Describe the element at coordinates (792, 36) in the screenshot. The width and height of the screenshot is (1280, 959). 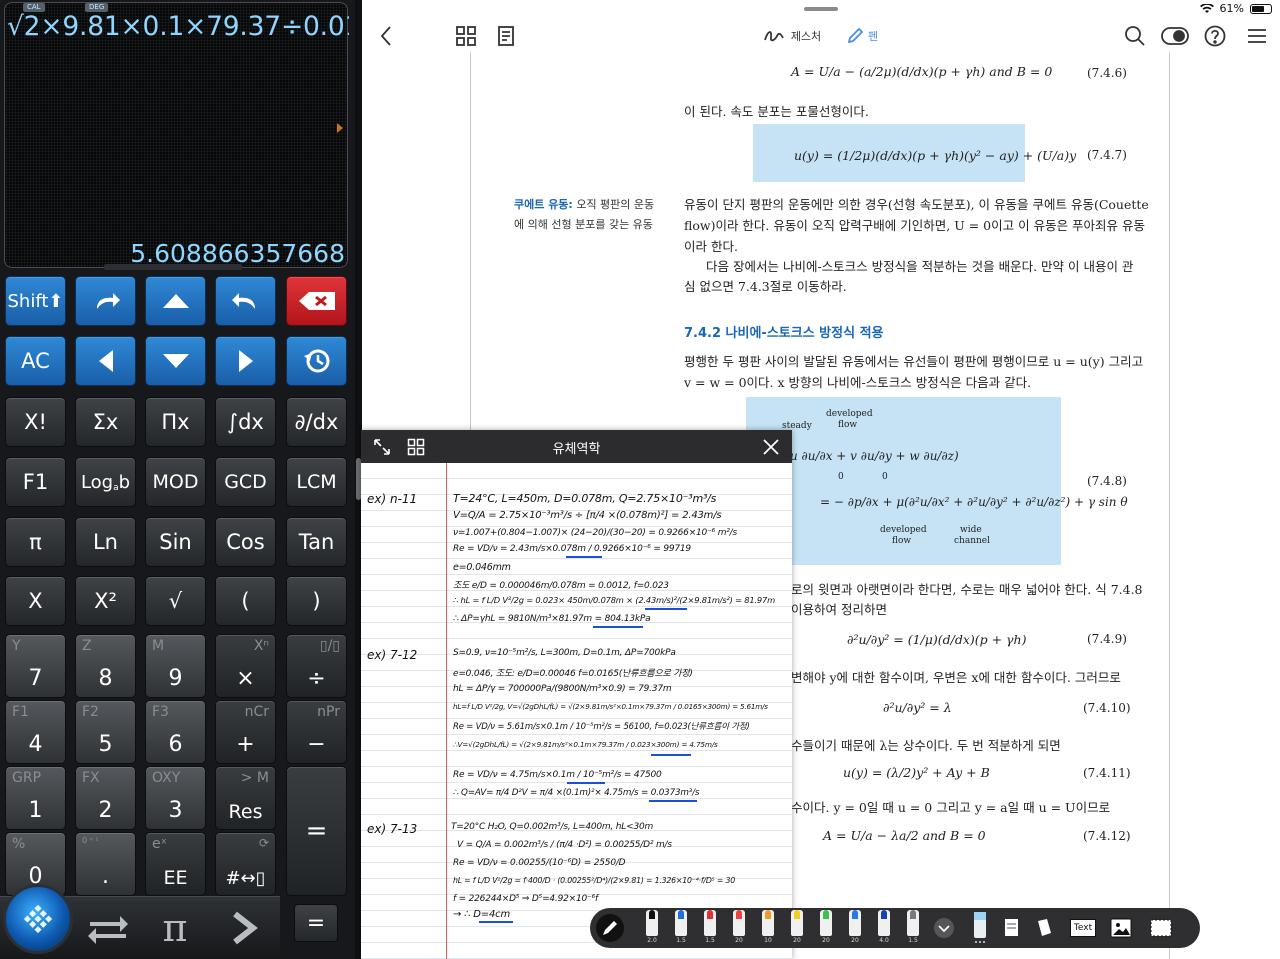
I see `gesture-mode-button: 제스처` at that location.